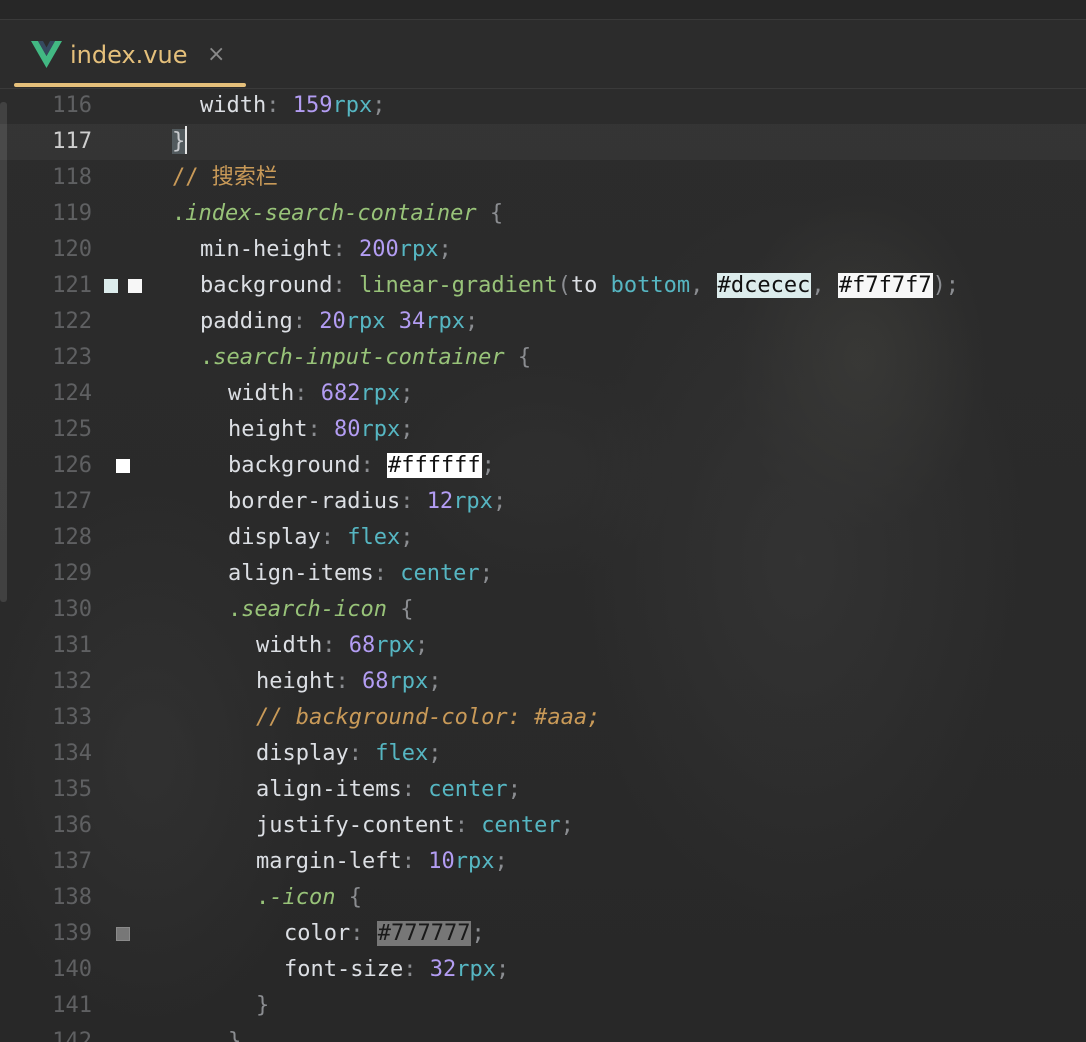  I want to click on code-line: 136 justify-content: center;, so click(543, 826).